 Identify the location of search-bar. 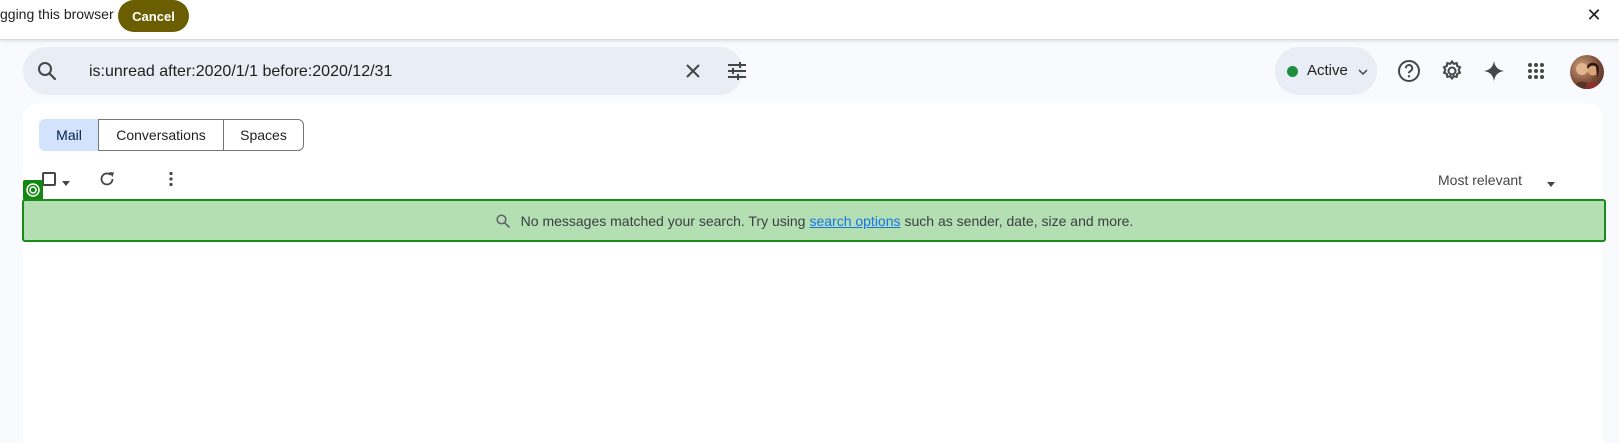
(384, 71).